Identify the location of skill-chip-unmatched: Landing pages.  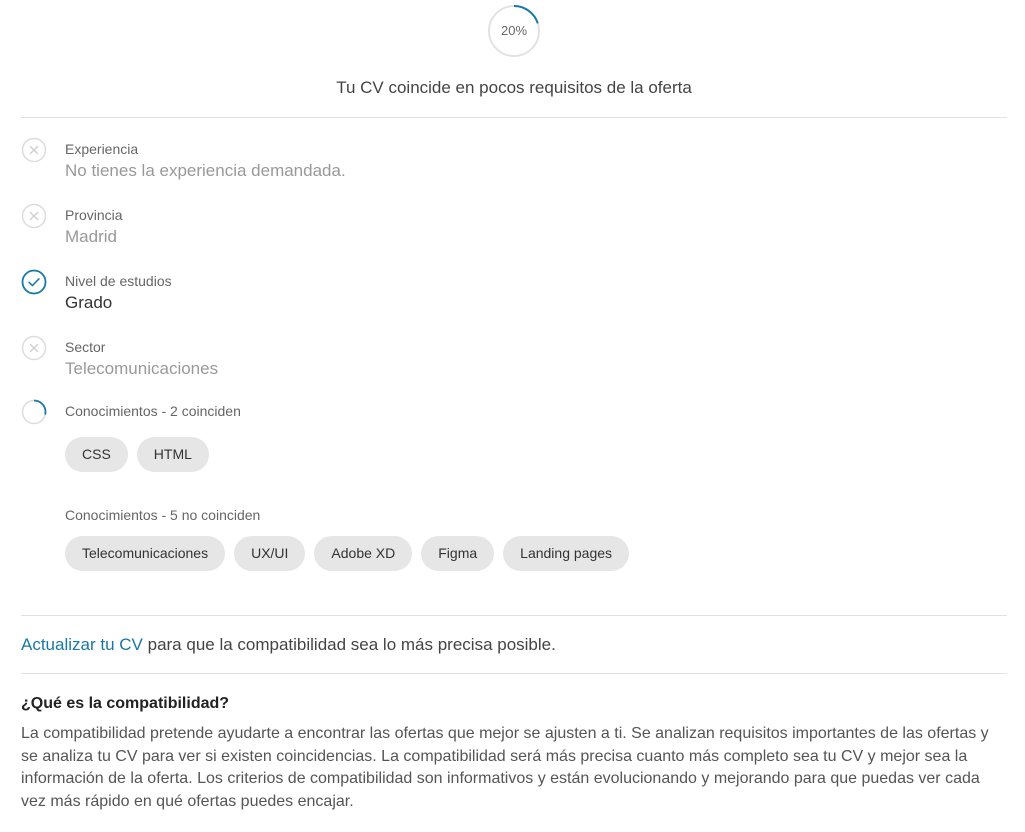
(566, 553).